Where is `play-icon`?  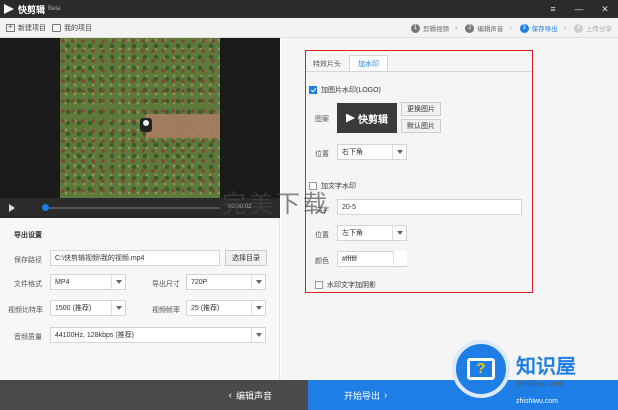
play-icon is located at coordinates (12, 208).